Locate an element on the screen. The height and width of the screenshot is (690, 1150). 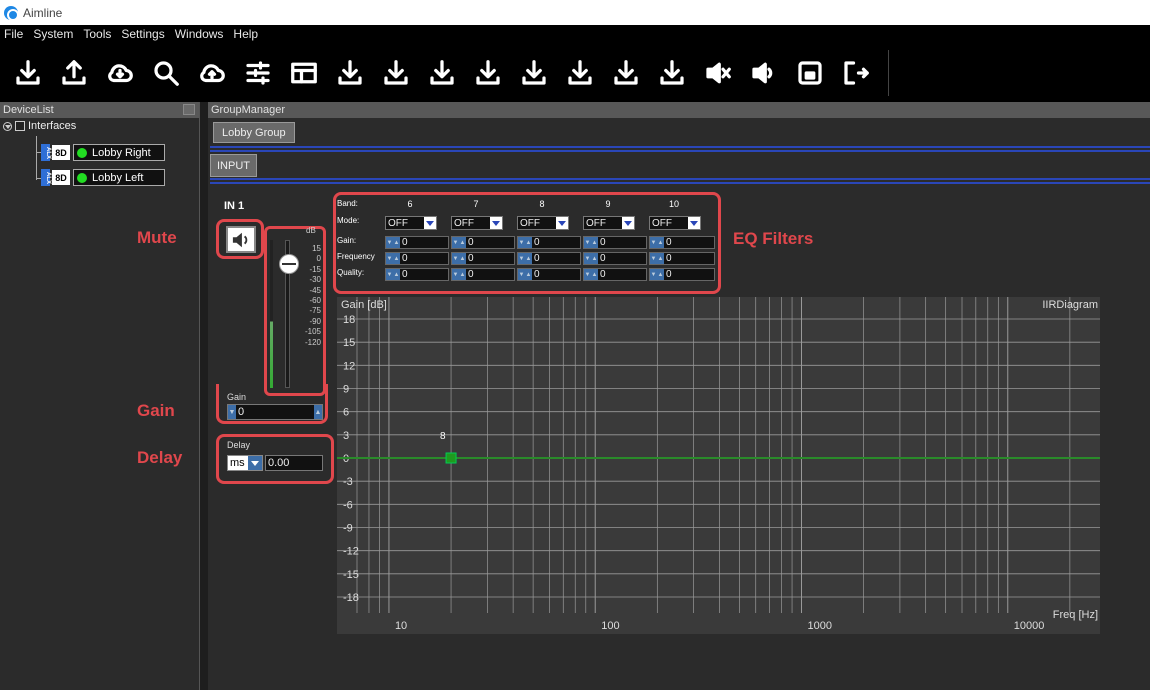
mute-button is located at coordinates (241, 239).